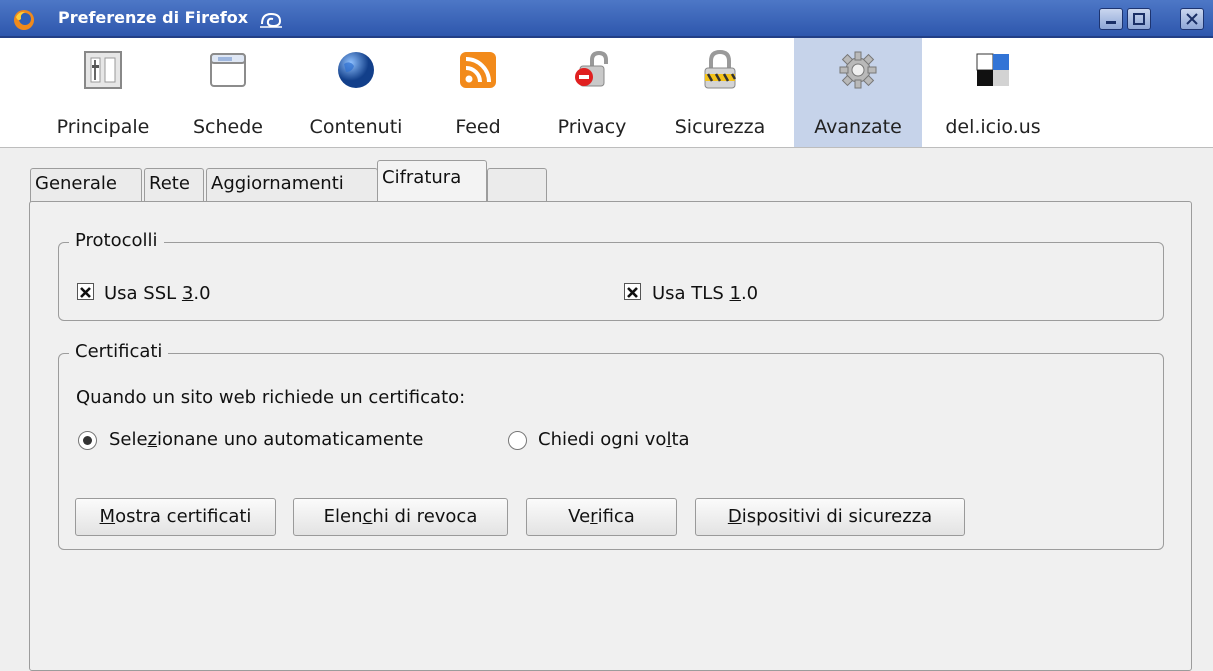 This screenshot has width=1213, height=671. Describe the element at coordinates (277, 183) in the screenshot. I see `tab-label: Aggiornamenti` at that location.